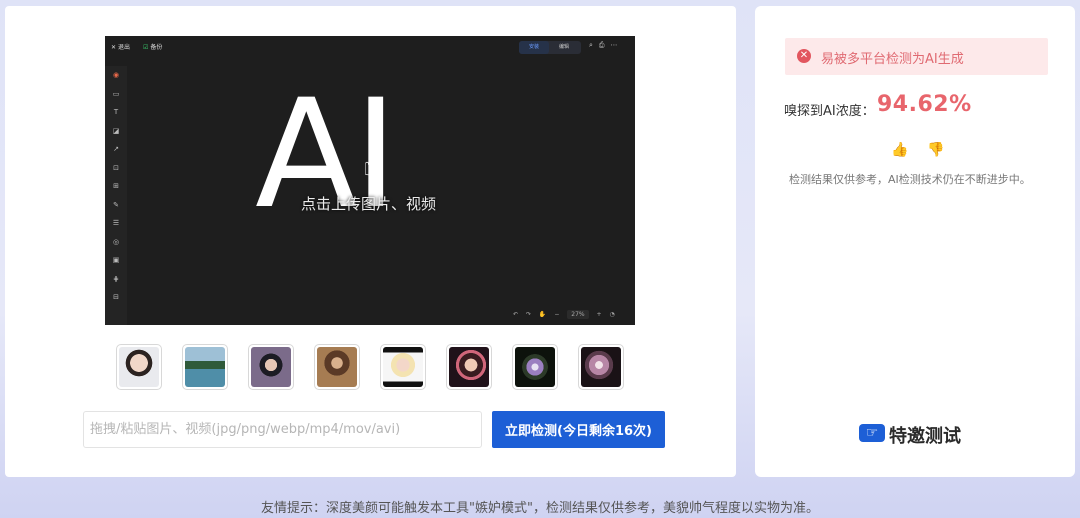 The height and width of the screenshot is (518, 1080). Describe the element at coordinates (899, 150) in the screenshot. I see `thumbs-up-icon: 👍` at that location.